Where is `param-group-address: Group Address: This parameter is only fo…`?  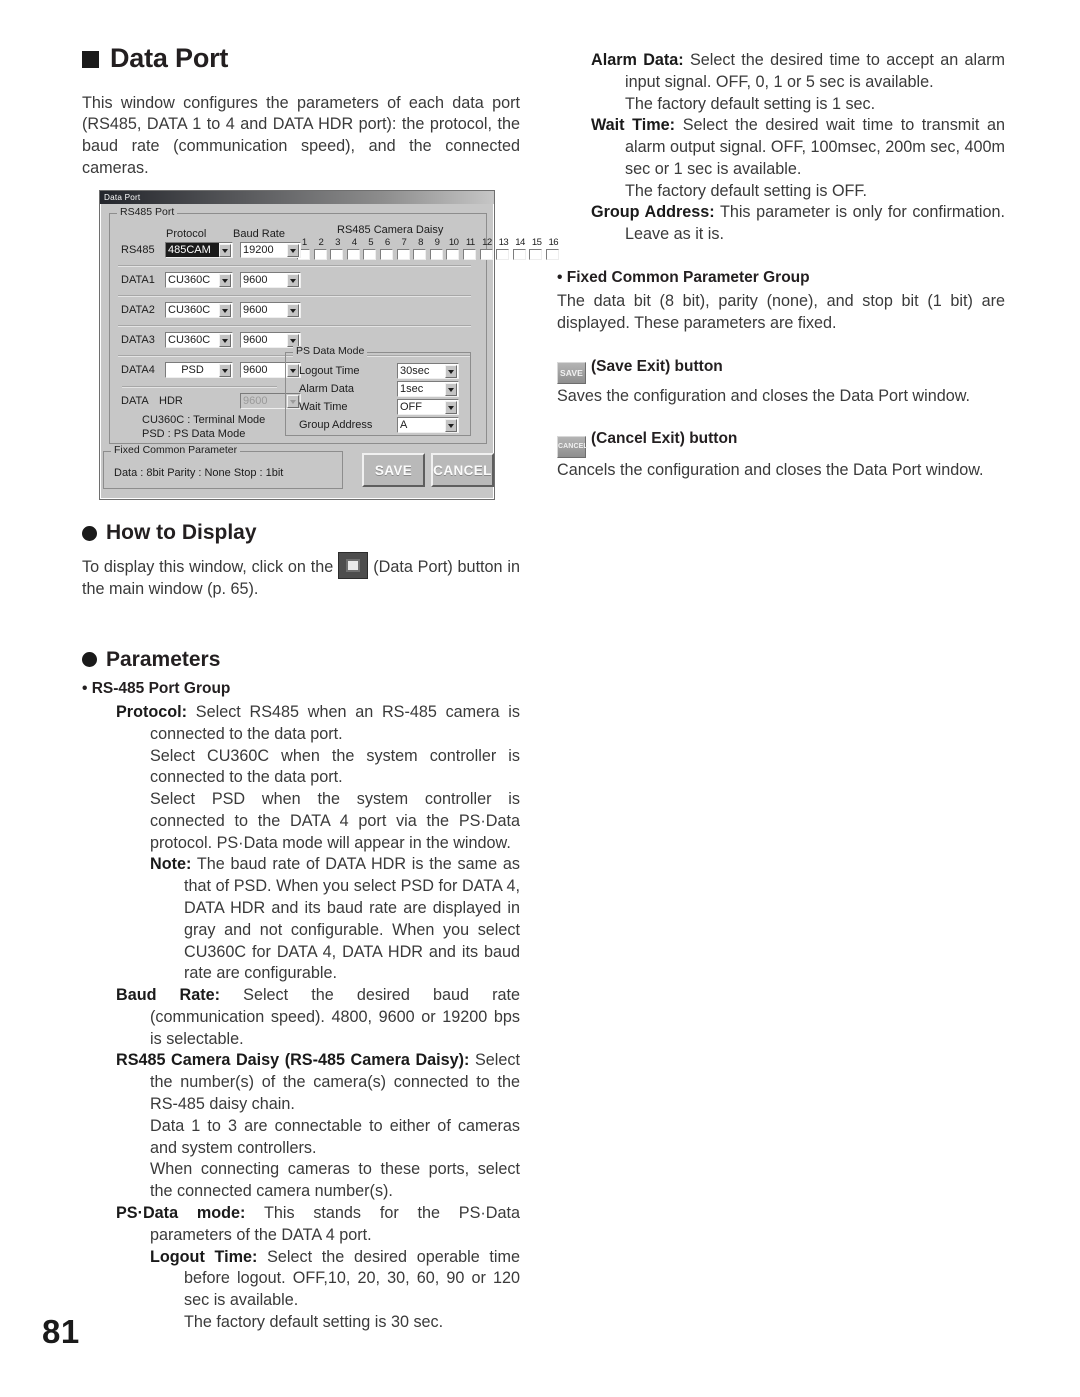
param-group-address: Group Address: This parameter is only fo… is located at coordinates (781, 224).